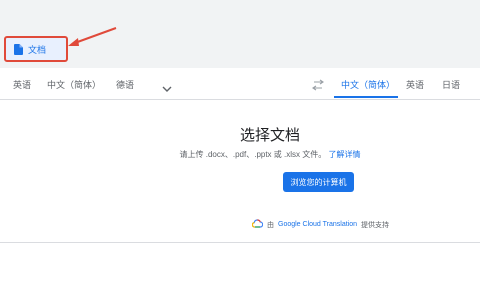 This screenshot has height=300, width=480. I want to click on target-lang-japanese: 日语, so click(451, 84).